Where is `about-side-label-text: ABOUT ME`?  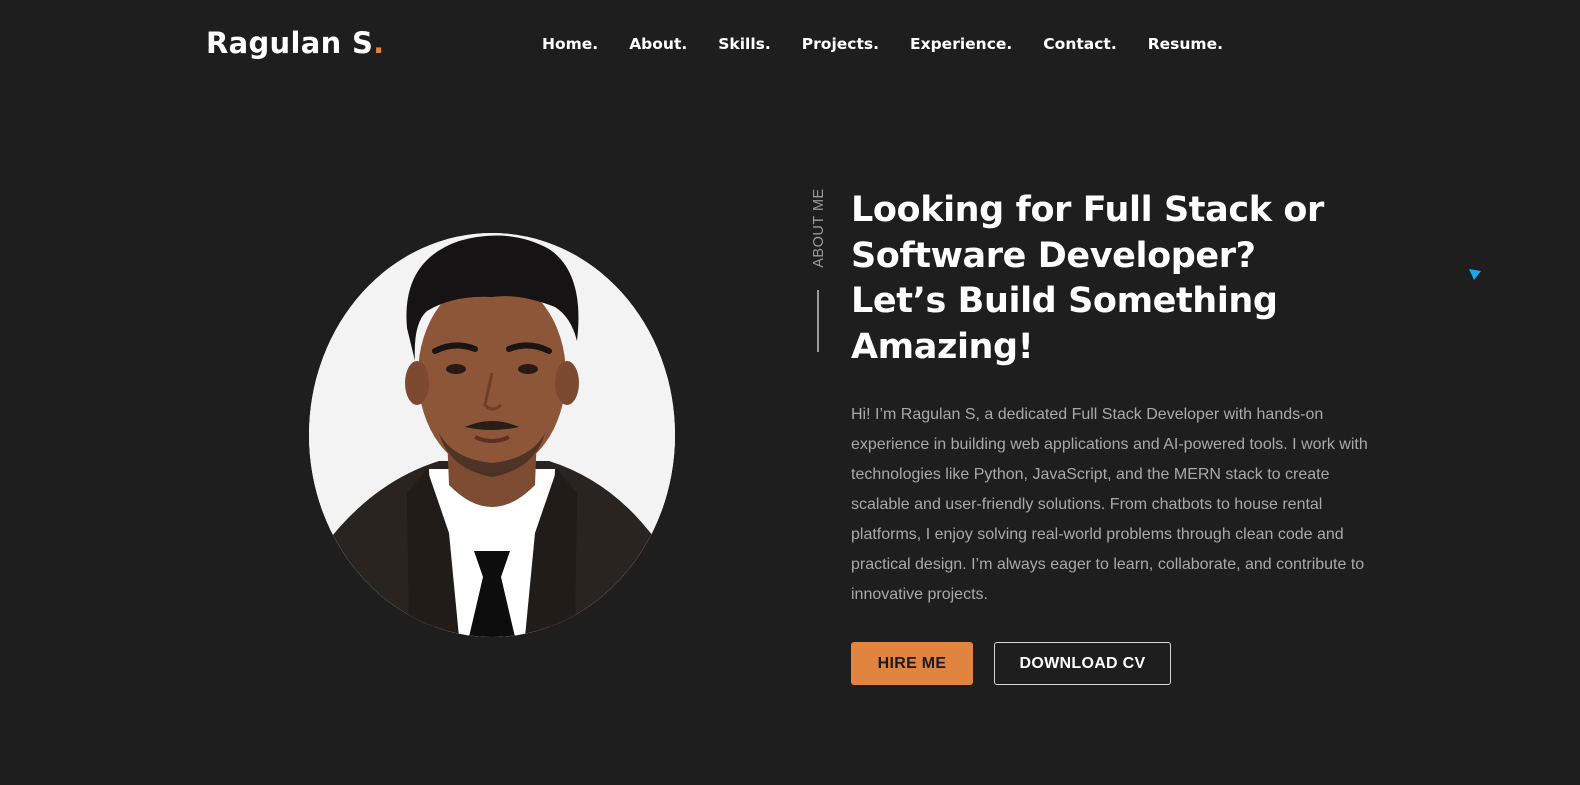
about-side-label-text: ABOUT ME is located at coordinates (819, 228).